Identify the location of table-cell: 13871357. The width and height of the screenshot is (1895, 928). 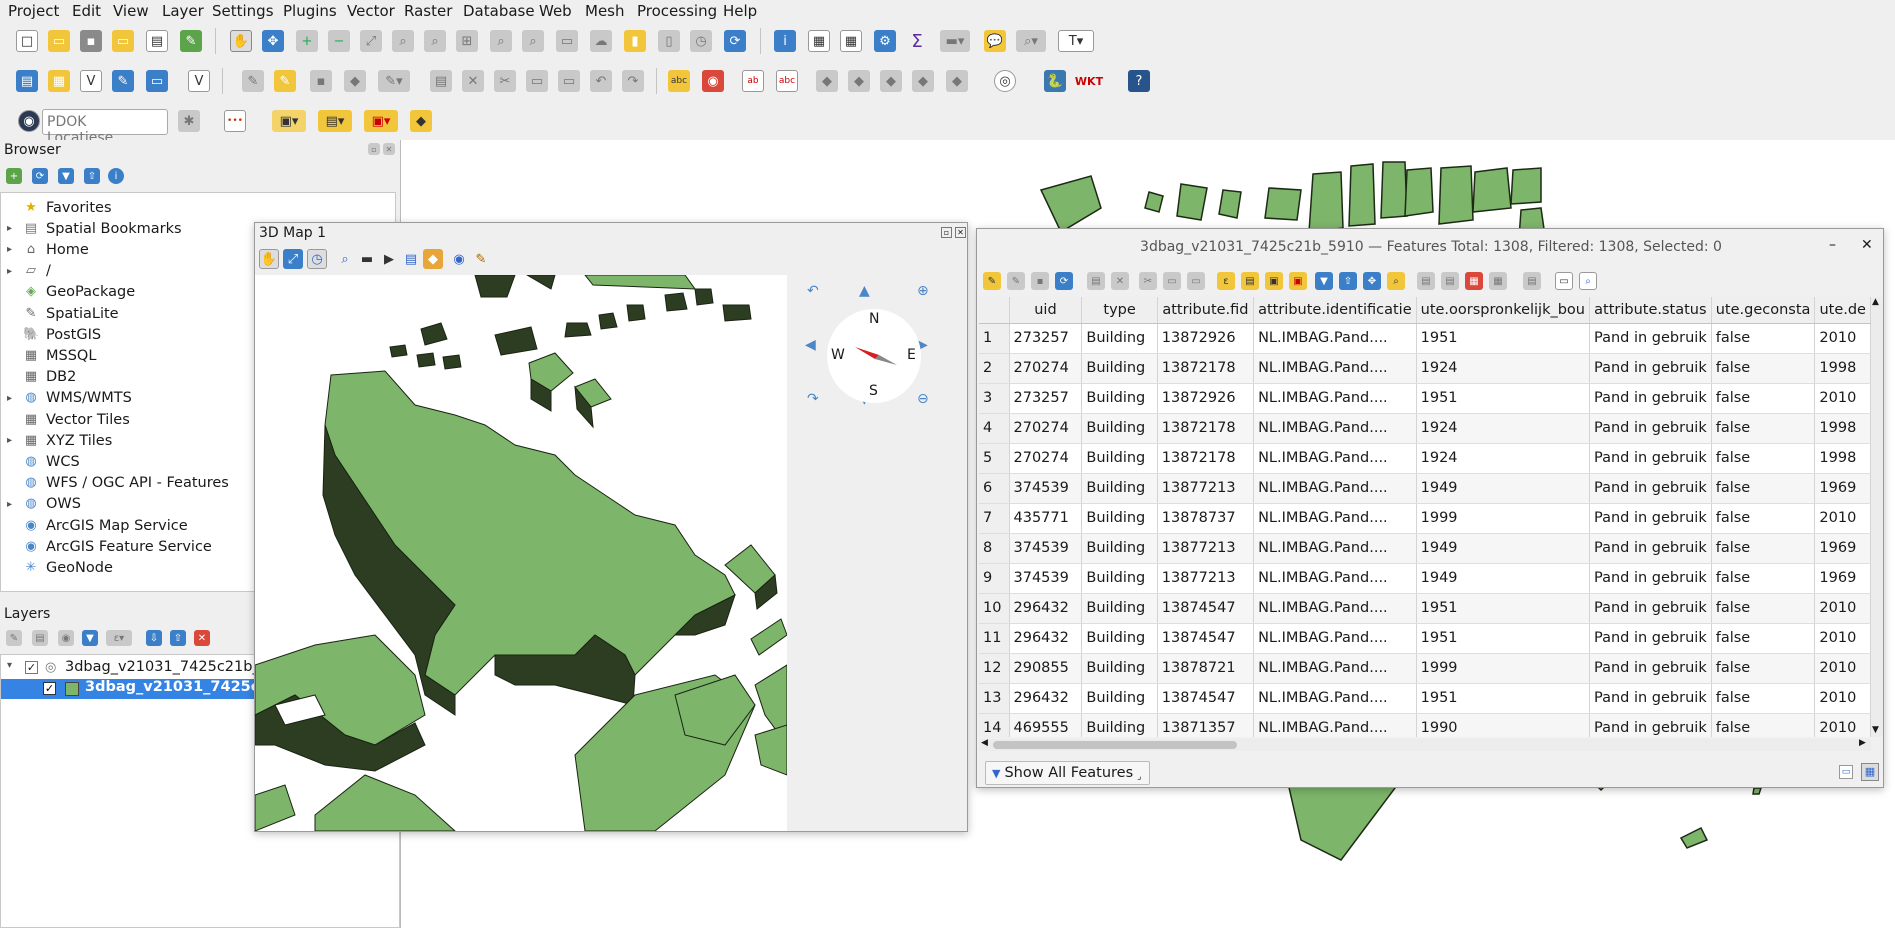
(1206, 725).